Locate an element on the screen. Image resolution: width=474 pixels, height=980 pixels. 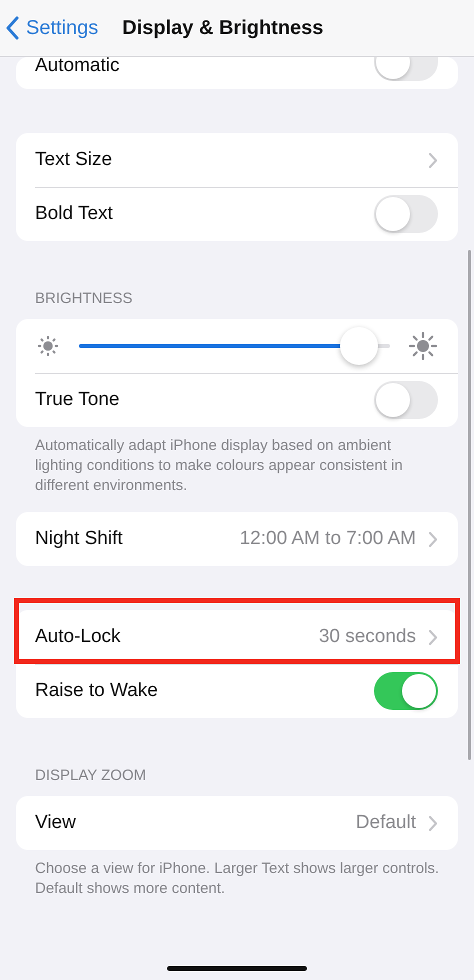
setting-label: Auto-Lock is located at coordinates (177, 637).